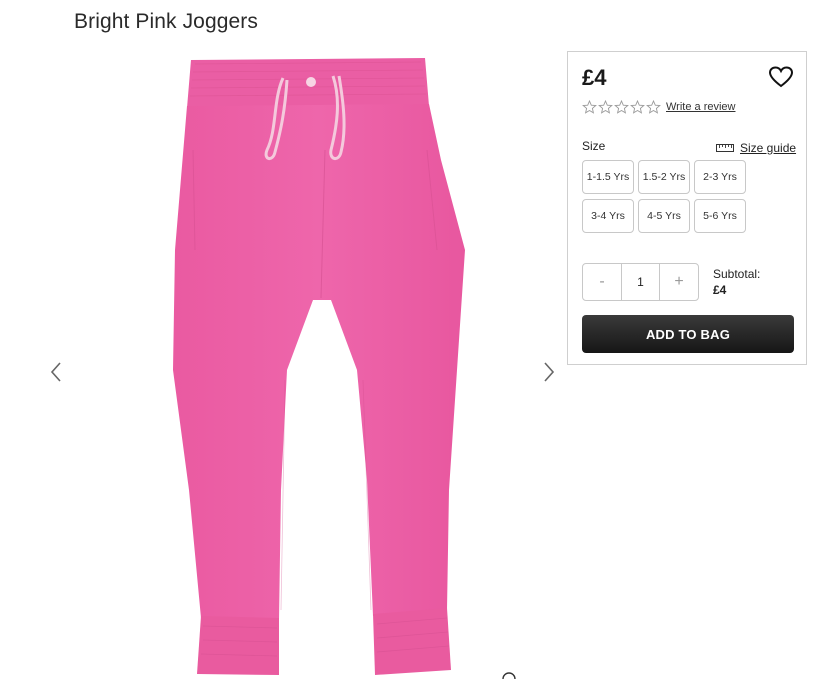 This screenshot has width=813, height=679. Describe the element at coordinates (664, 177) in the screenshot. I see `size-option: 1.5-2 Yrs` at that location.